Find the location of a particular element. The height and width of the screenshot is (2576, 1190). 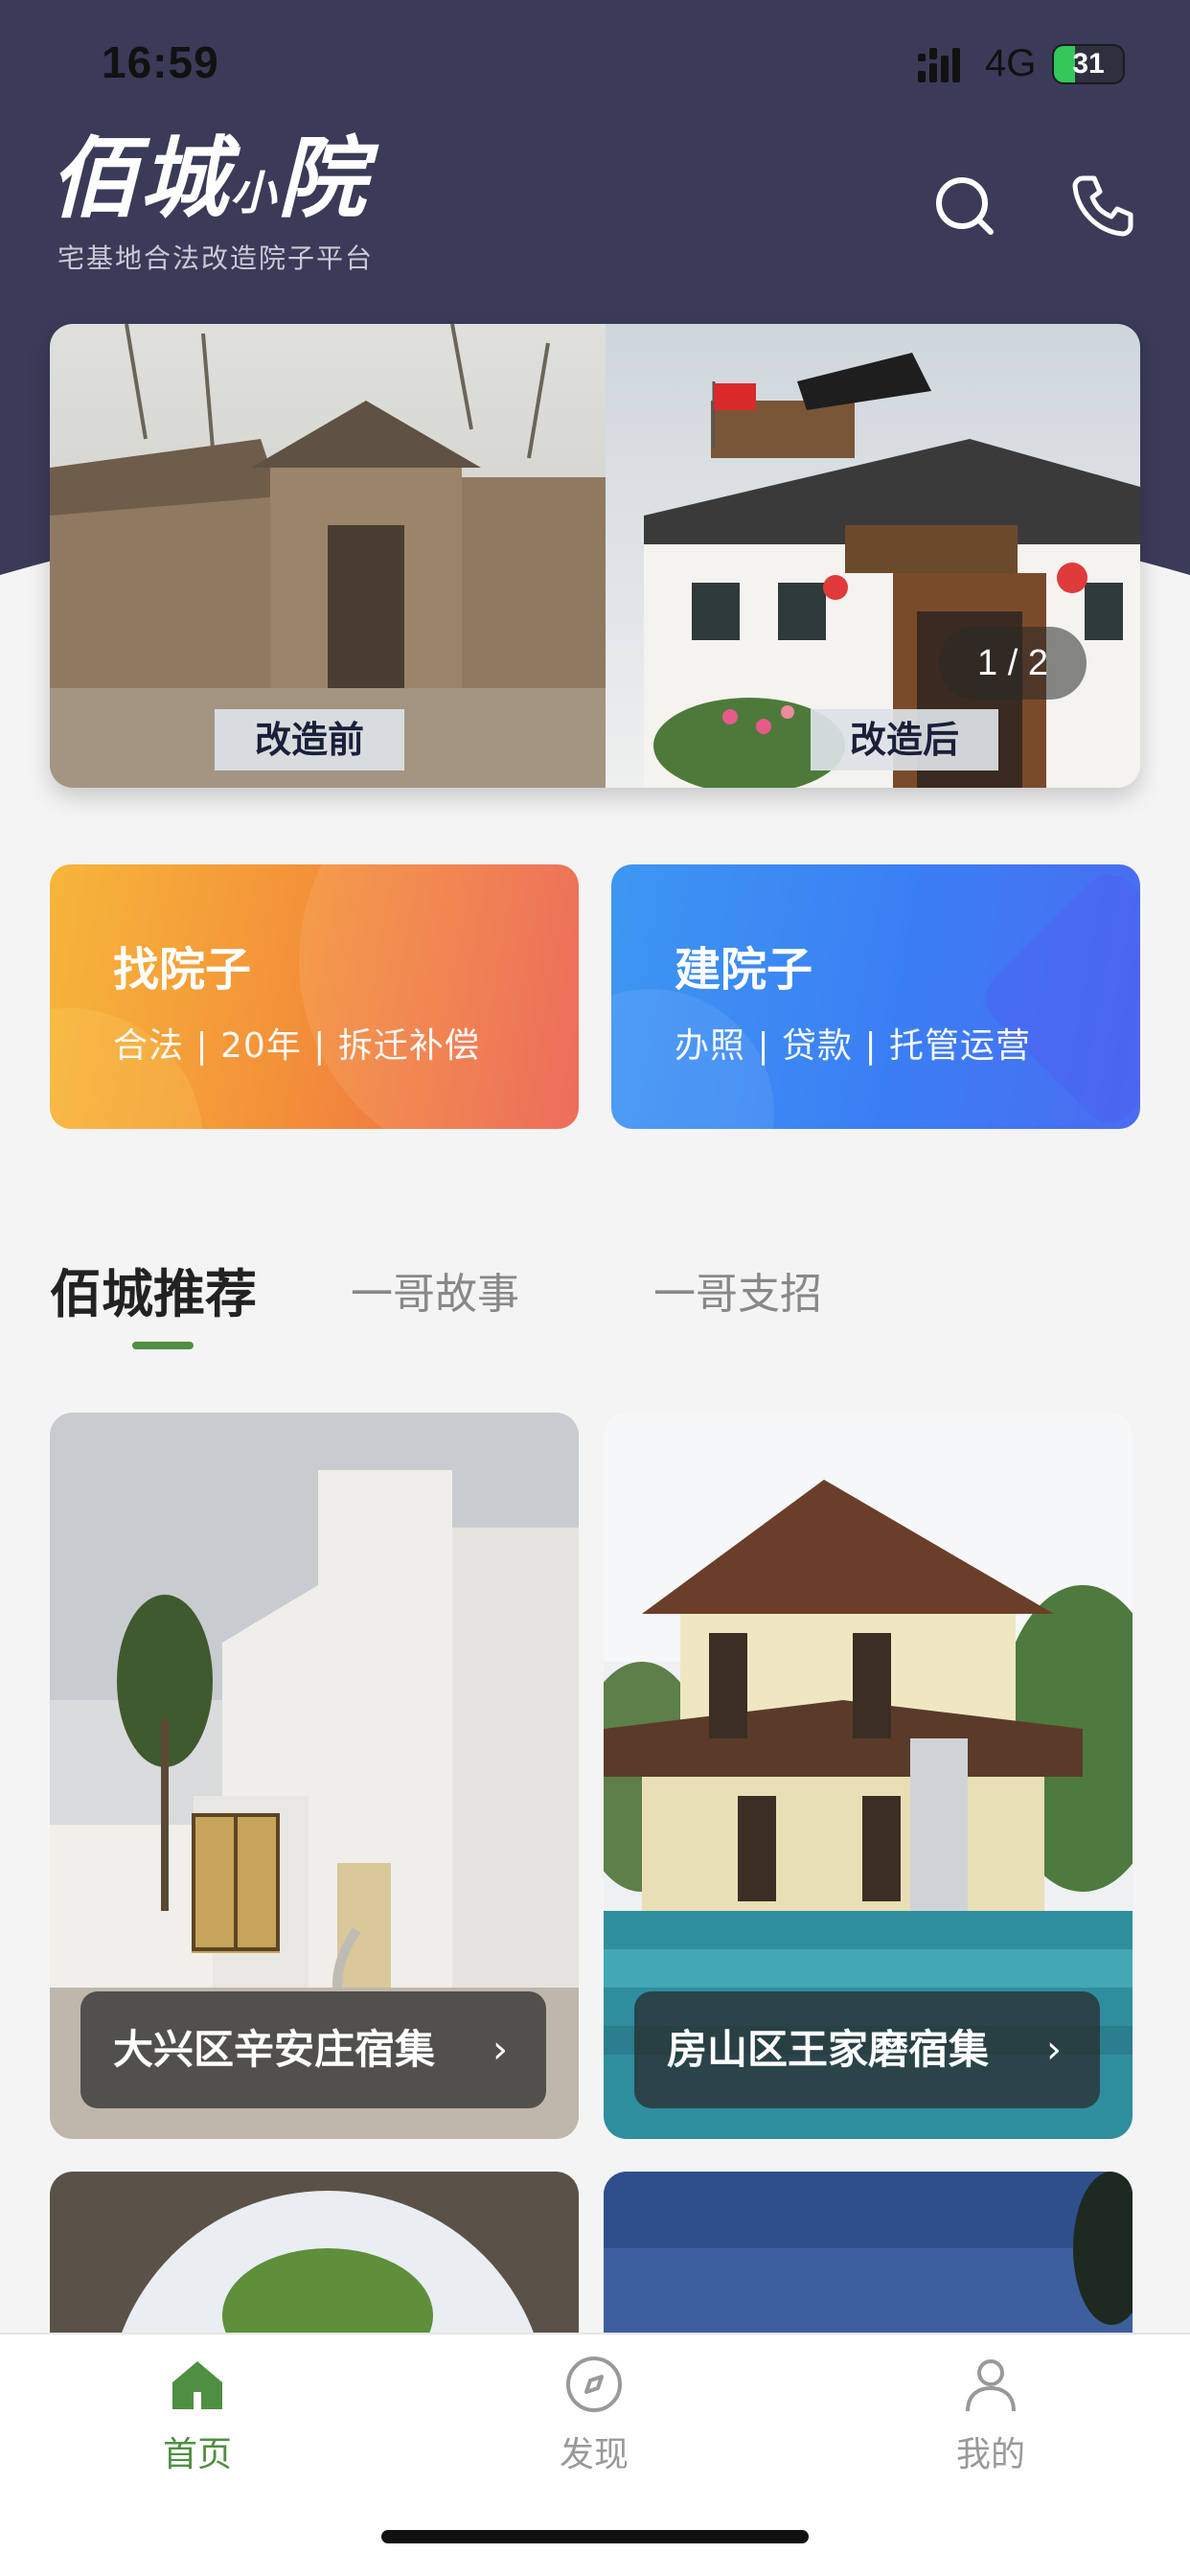

search-button is located at coordinates (966, 205).